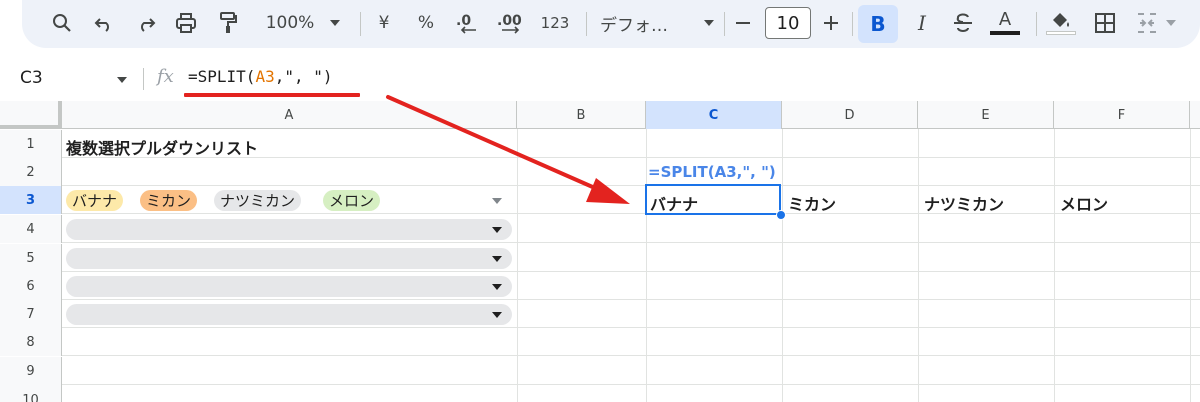 The image size is (1200, 402). What do you see at coordinates (228, 23) in the screenshot?
I see `paint-format-icon` at bounding box center [228, 23].